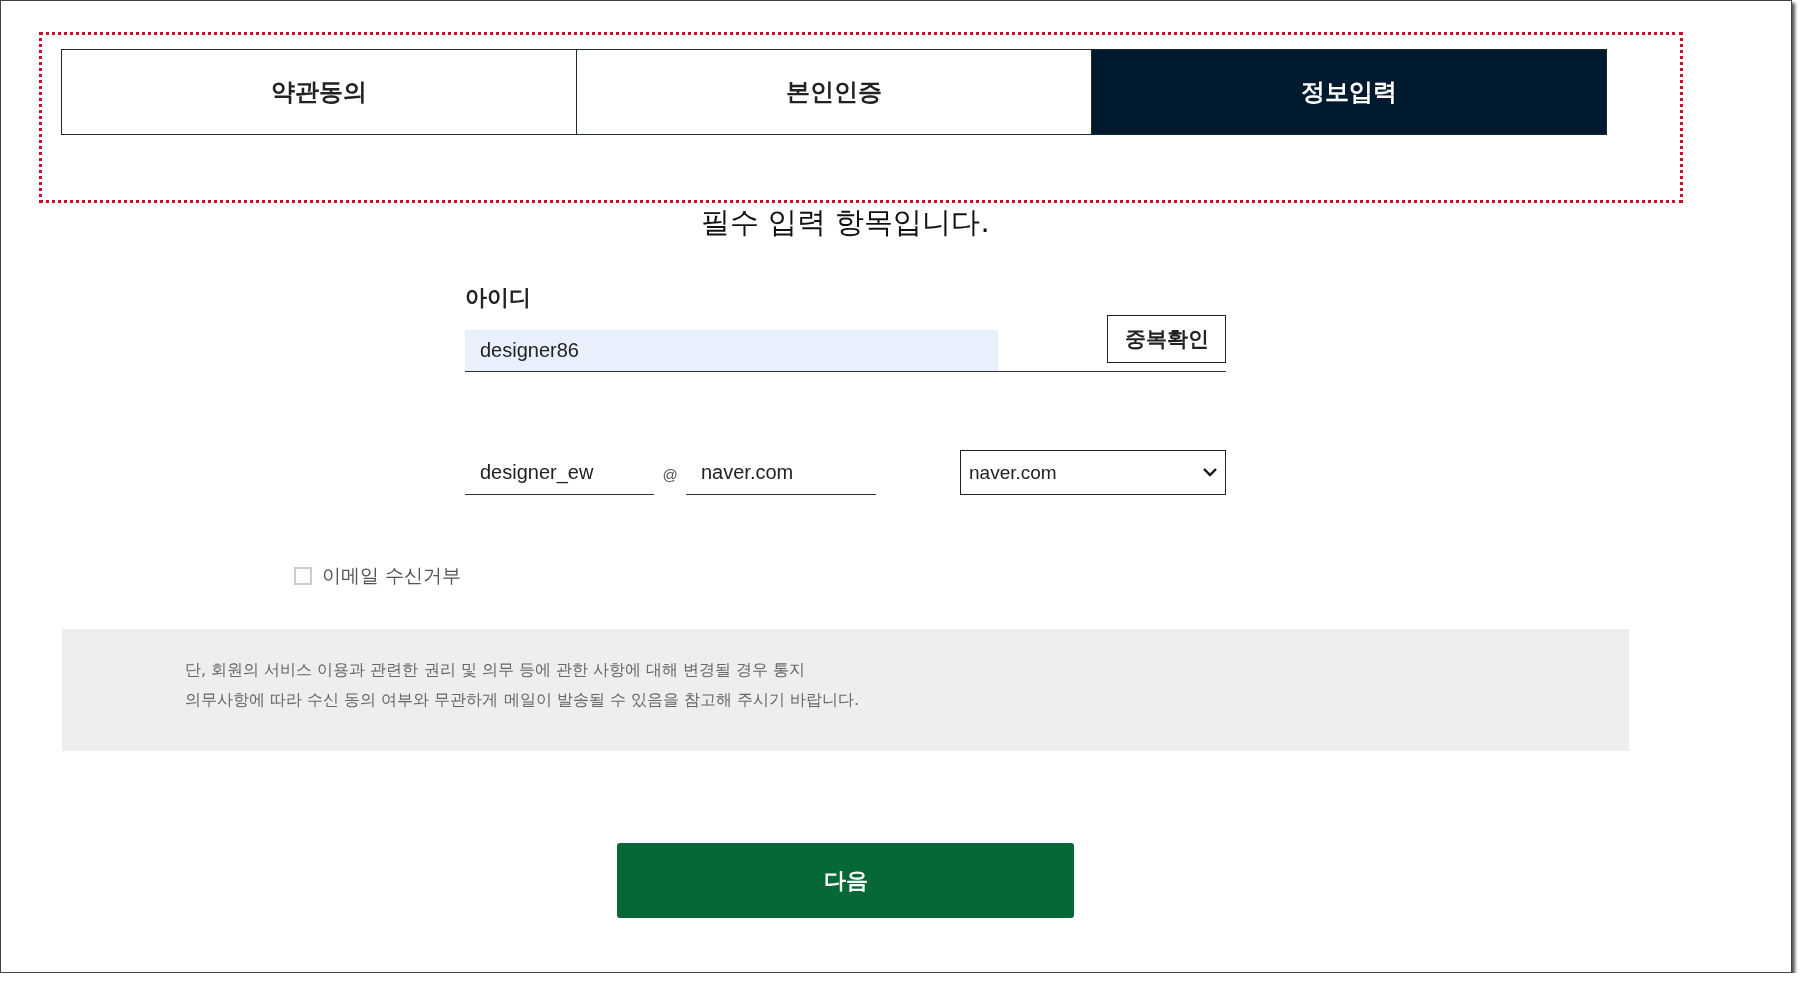  I want to click on required-heading: 필수 입력 항목입니다., so click(845, 222).